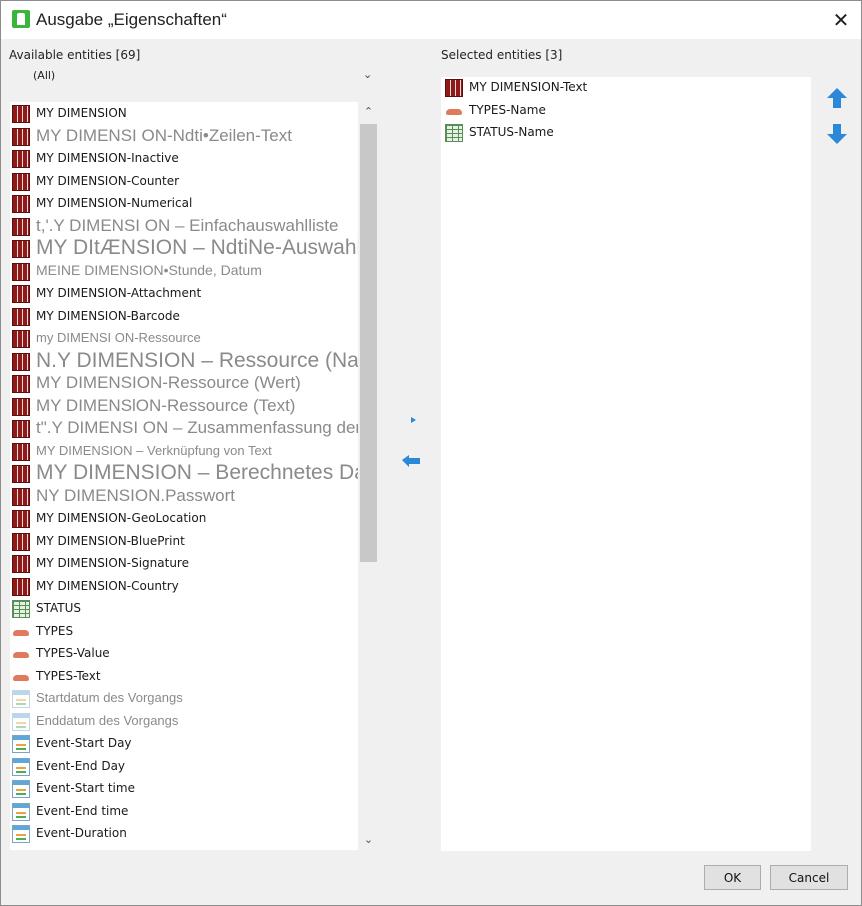 The height and width of the screenshot is (906, 862). I want to click on selected-list-item: TYPES-Name, so click(623, 111).